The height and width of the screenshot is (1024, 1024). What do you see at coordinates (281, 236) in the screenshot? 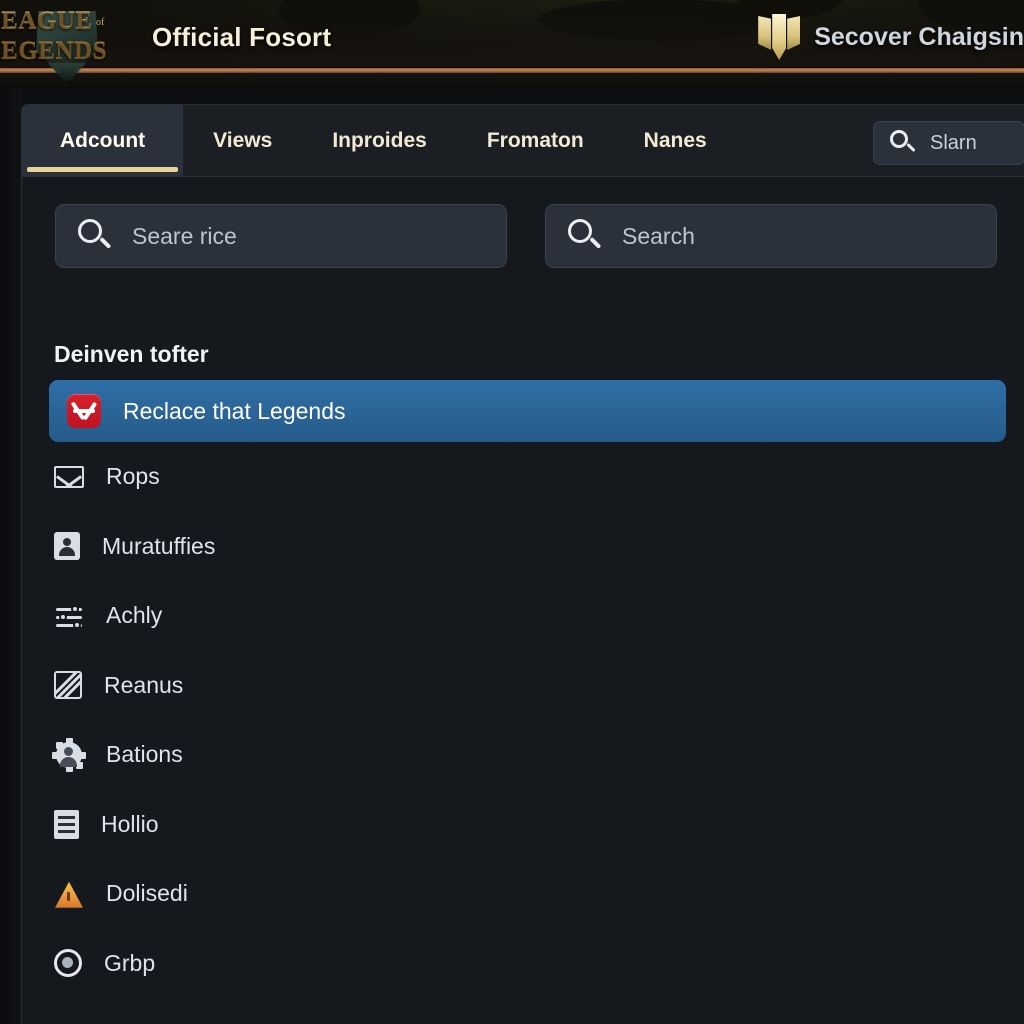
I see `search-input-primary: Seare rice` at bounding box center [281, 236].